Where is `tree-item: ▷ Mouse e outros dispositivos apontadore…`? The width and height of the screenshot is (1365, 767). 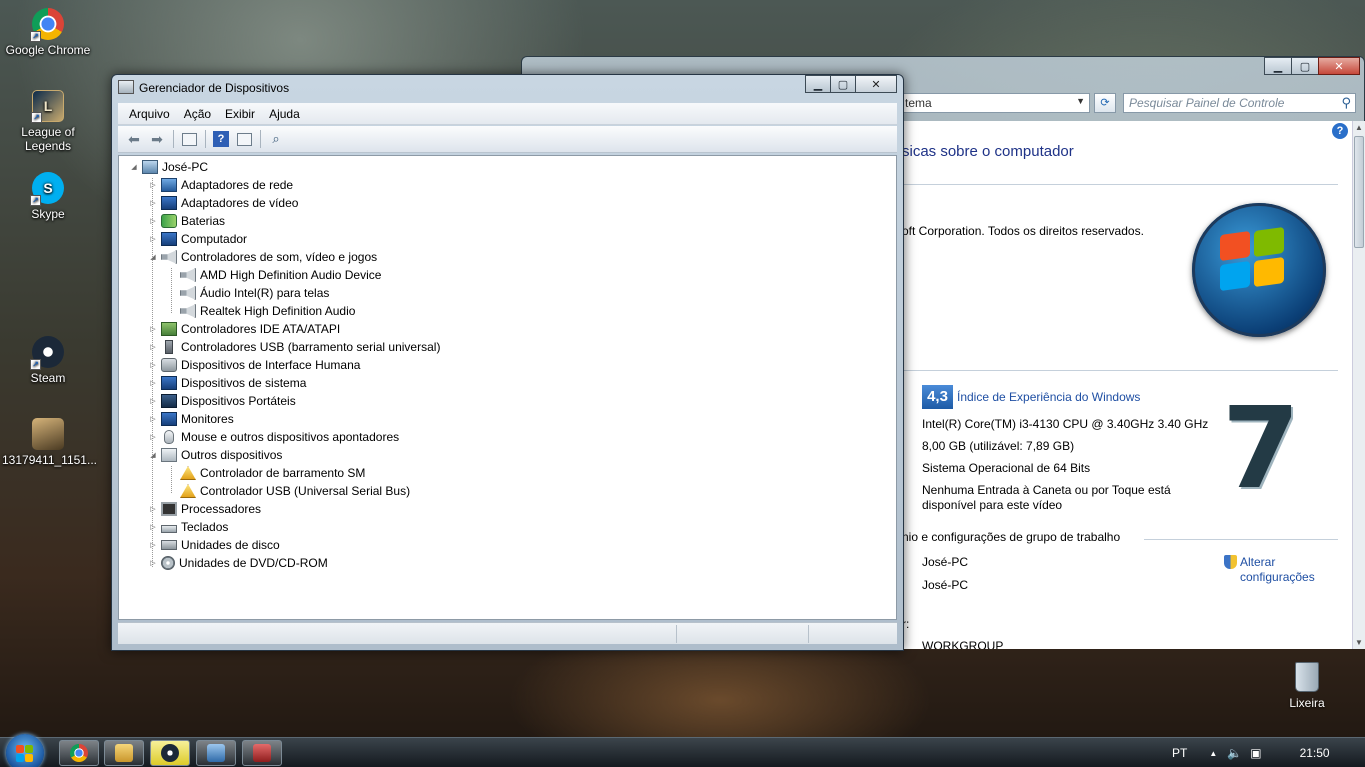 tree-item: ▷ Mouse e outros dispositivos apontadore… is located at coordinates (273, 437).